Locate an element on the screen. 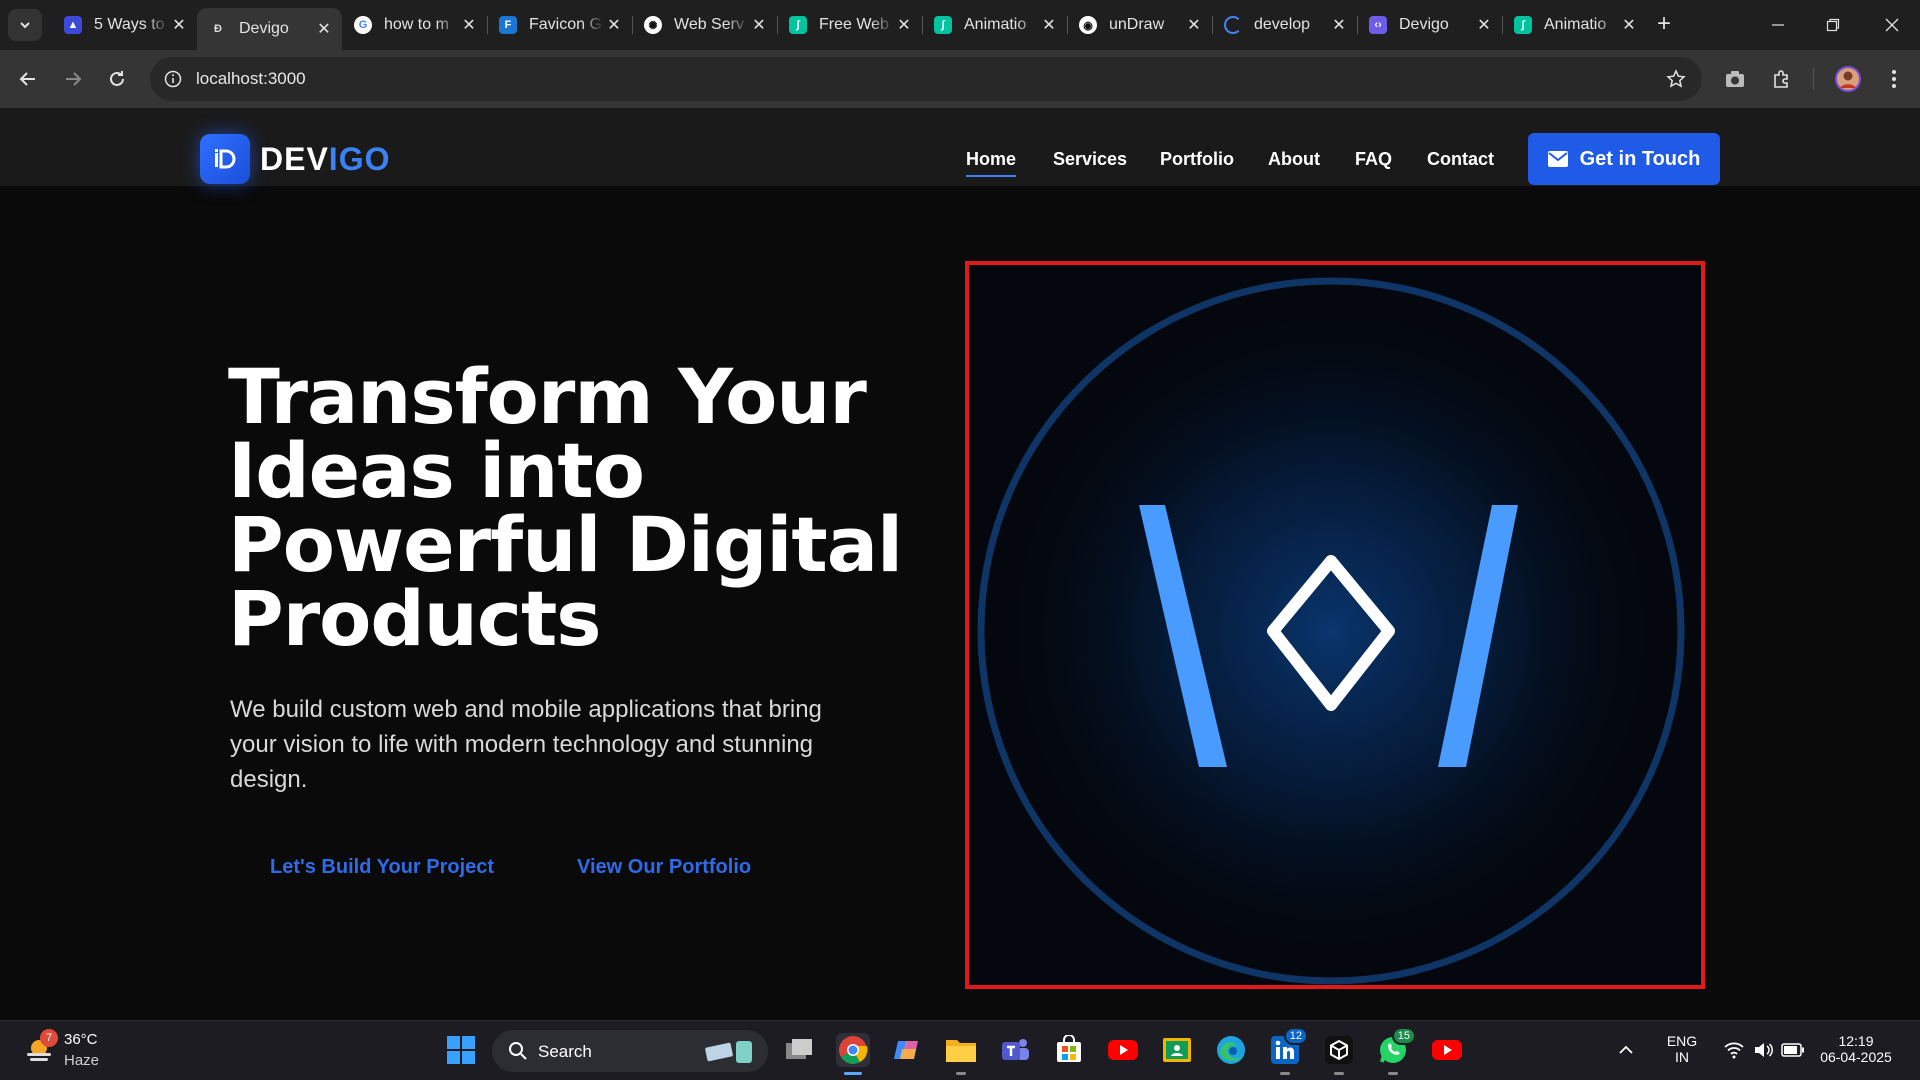 The width and height of the screenshot is (1920, 1080). nav-about: About is located at coordinates (1294, 159).